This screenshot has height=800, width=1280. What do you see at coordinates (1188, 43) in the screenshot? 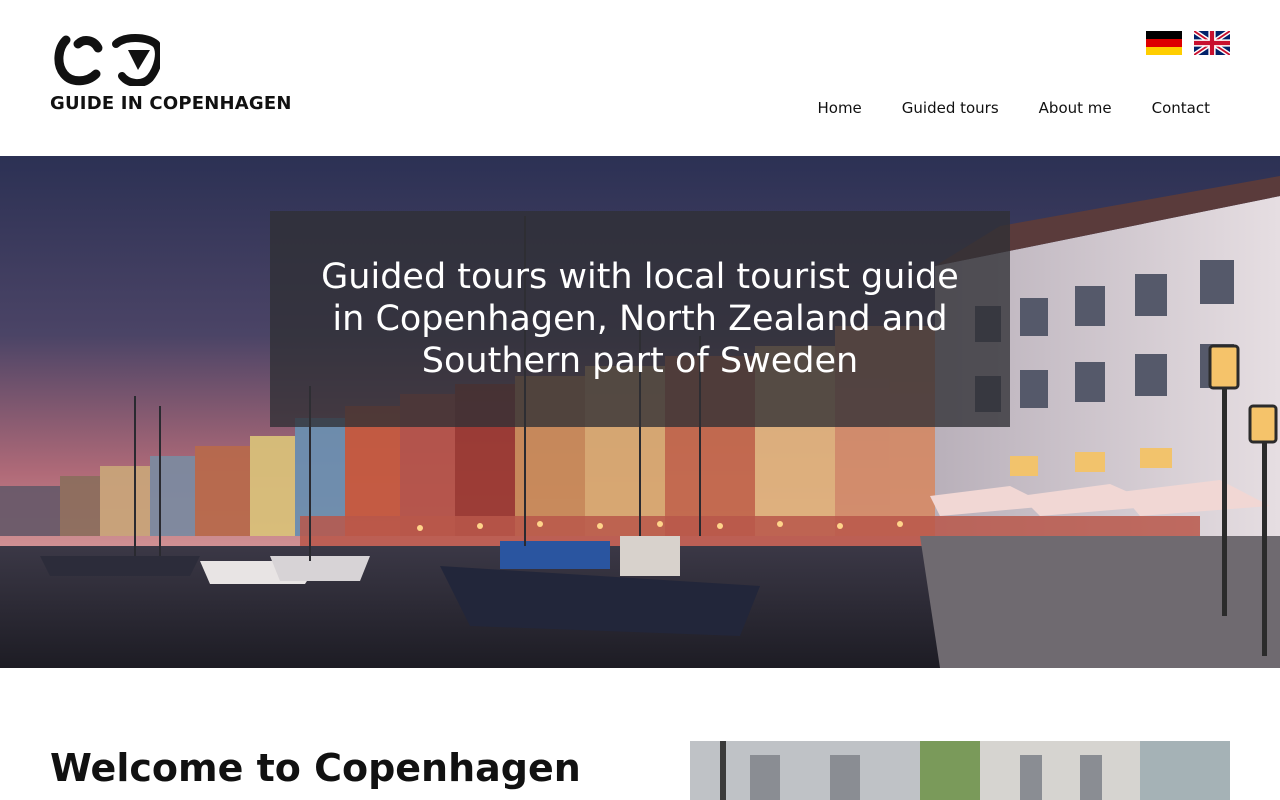
I see `language-switcher` at bounding box center [1188, 43].